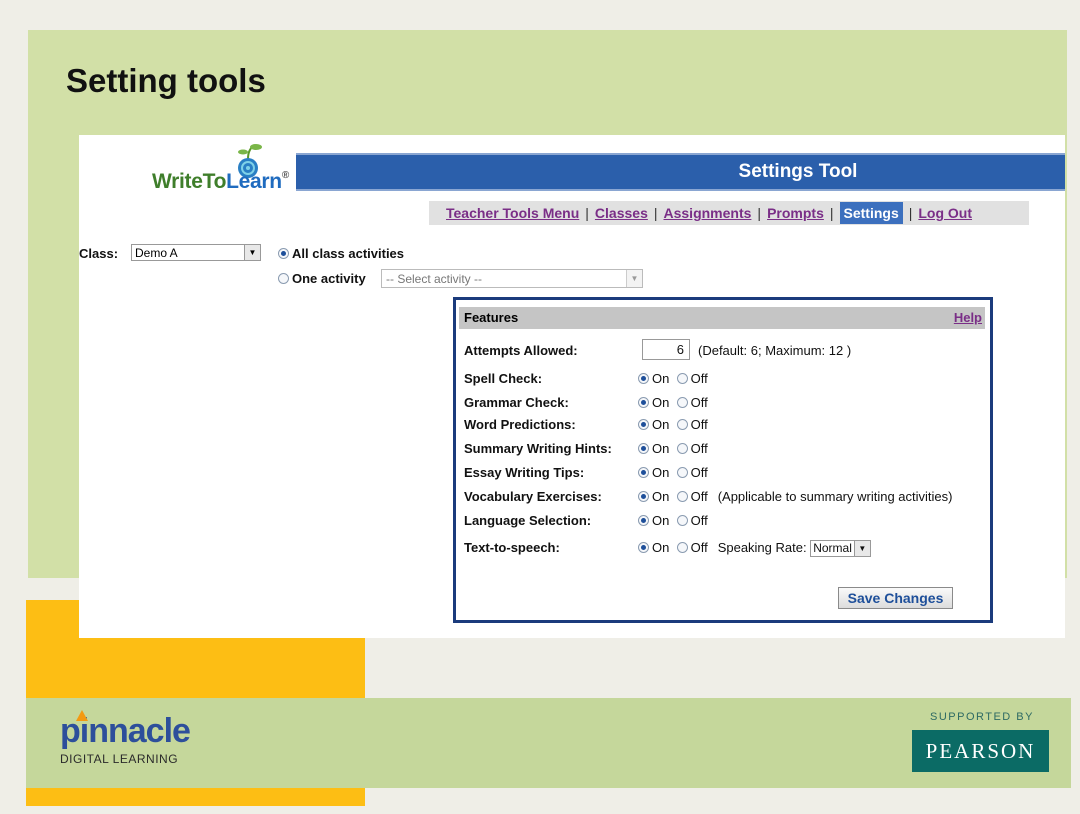  I want to click on page-title: Settings Tool, so click(798, 171).